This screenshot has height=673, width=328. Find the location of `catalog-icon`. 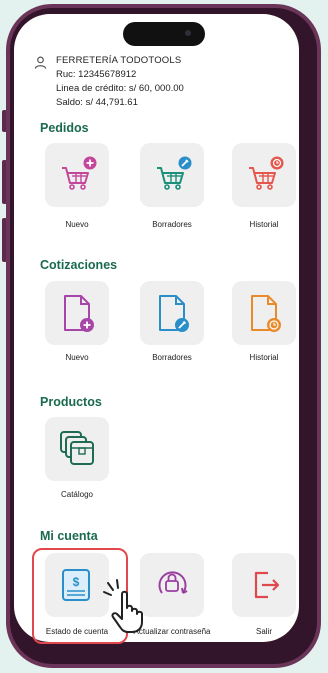

catalog-icon is located at coordinates (77, 448).